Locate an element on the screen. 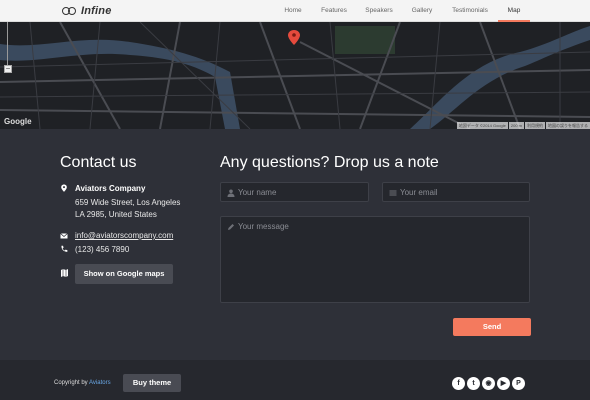  zoom-control: − is located at coordinates (8, 48).